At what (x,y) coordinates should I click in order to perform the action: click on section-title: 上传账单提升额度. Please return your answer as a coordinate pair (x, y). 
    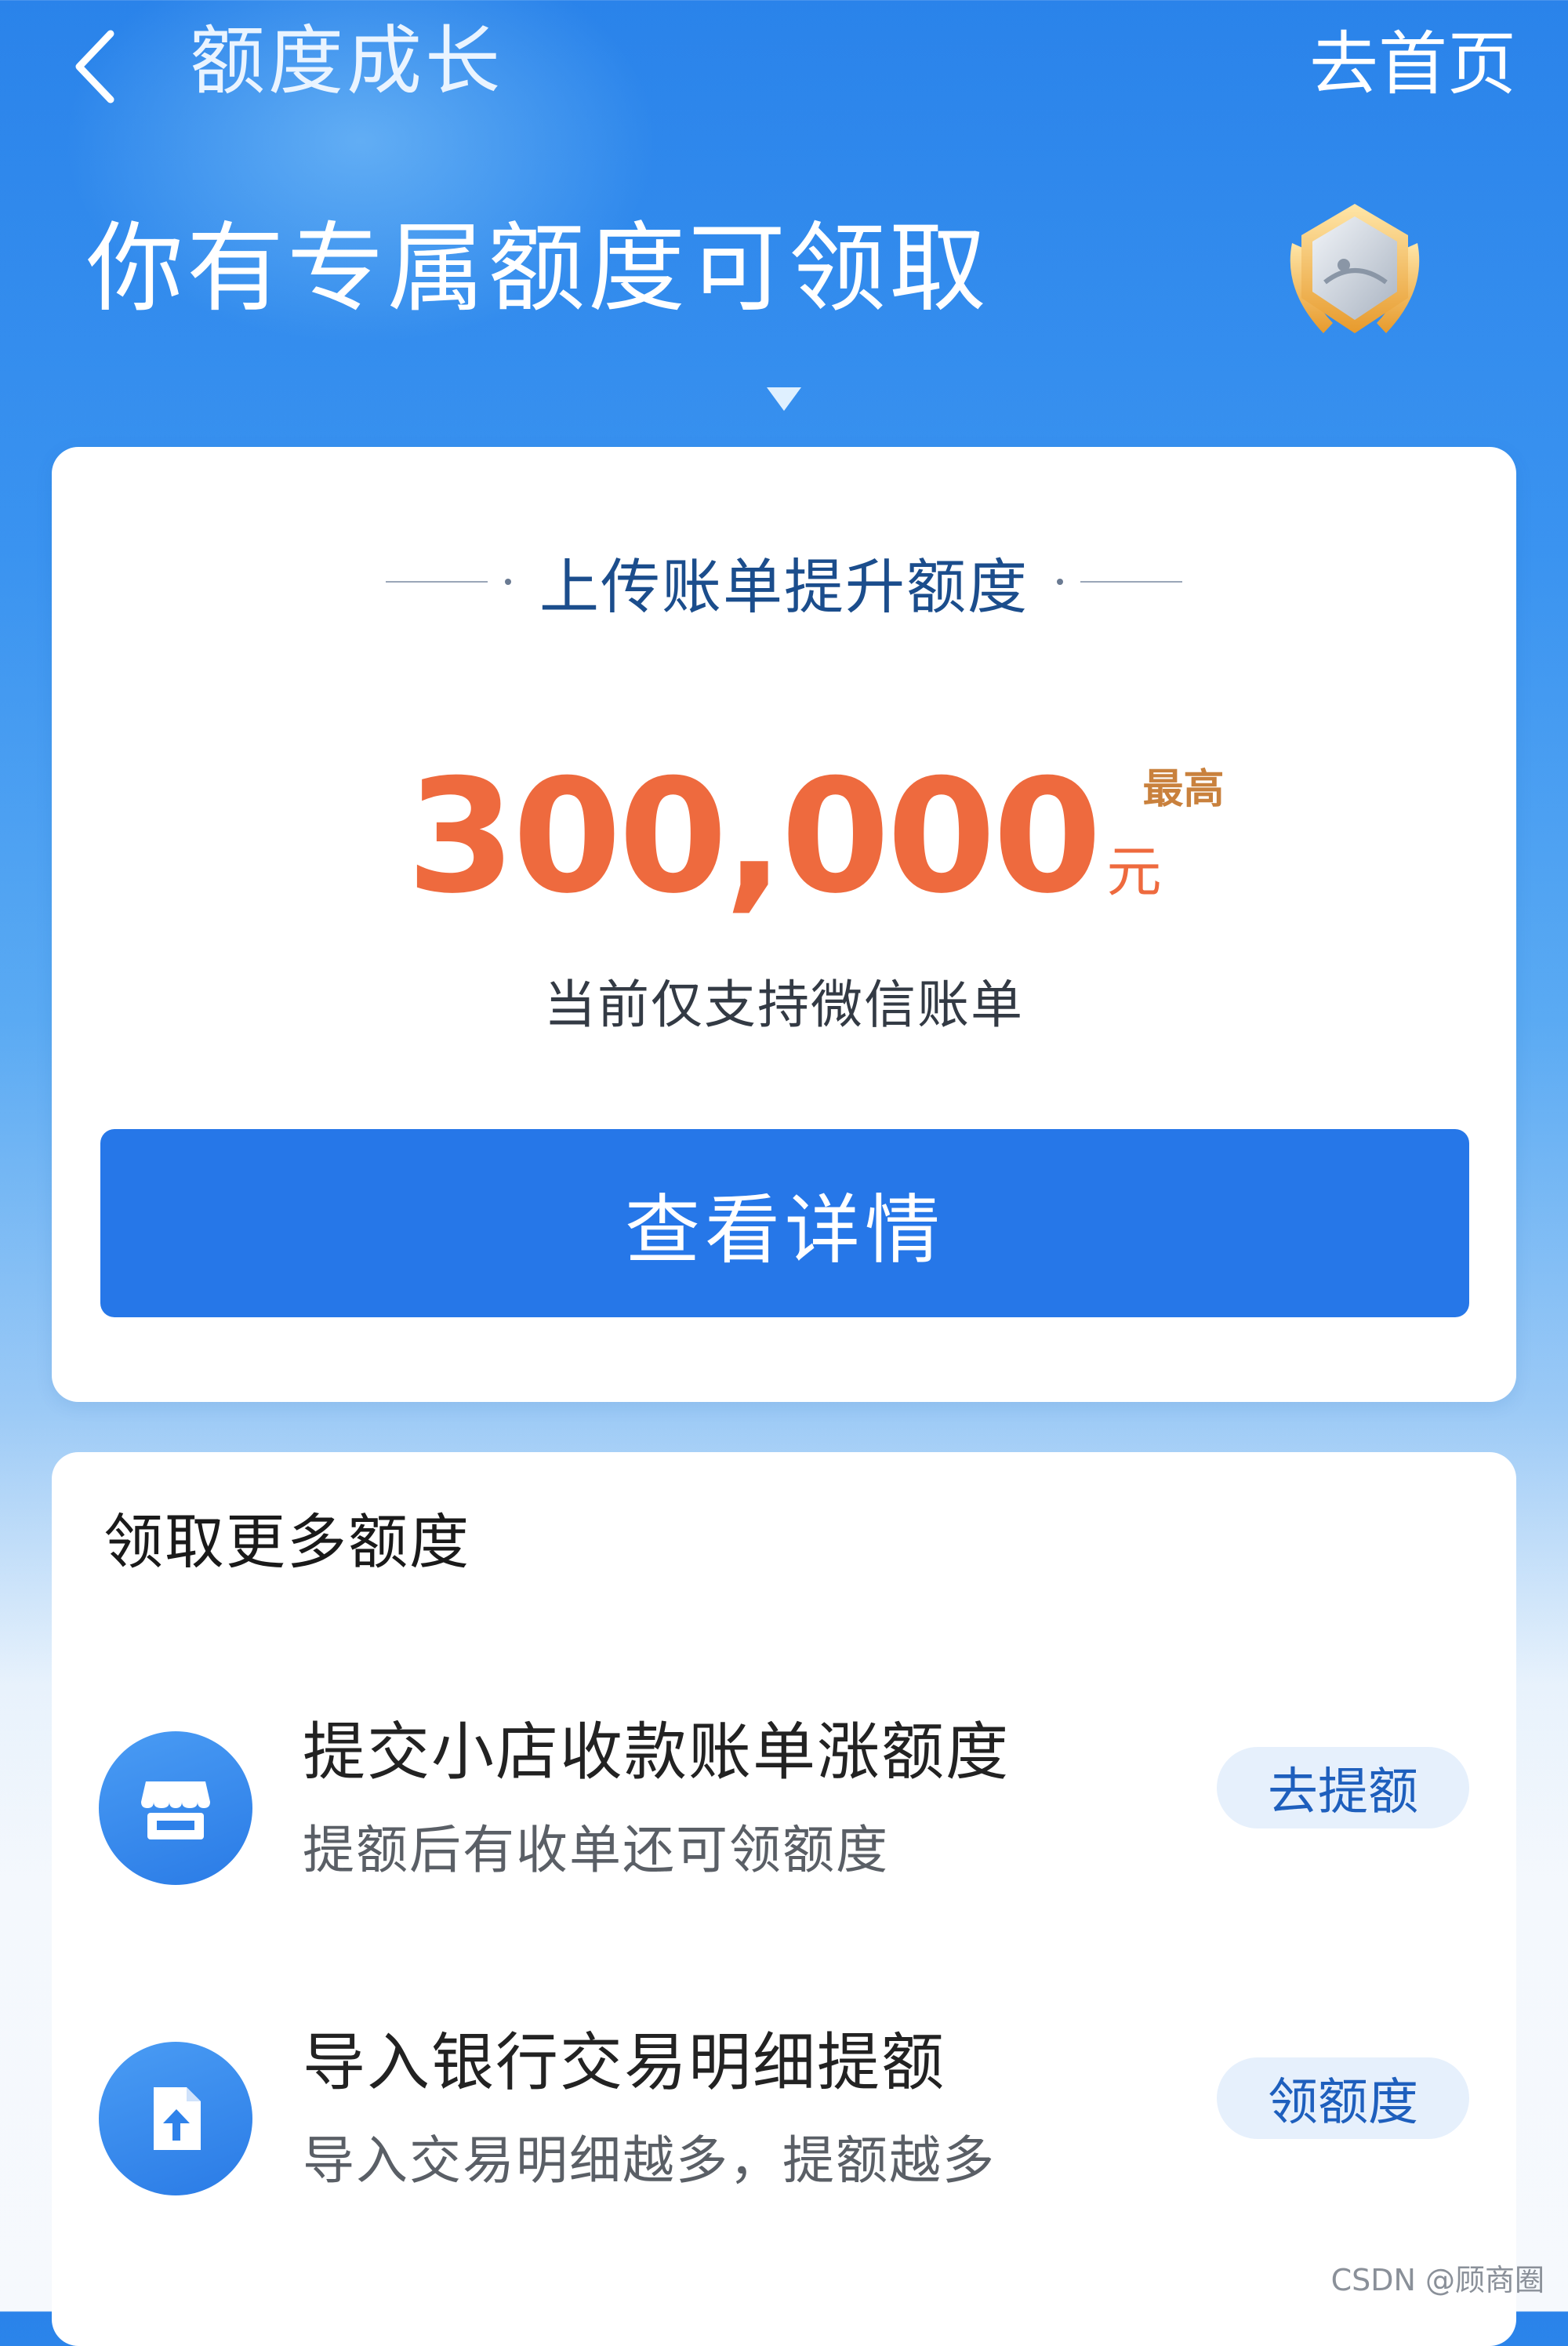
    Looking at the image, I should click on (784, 587).